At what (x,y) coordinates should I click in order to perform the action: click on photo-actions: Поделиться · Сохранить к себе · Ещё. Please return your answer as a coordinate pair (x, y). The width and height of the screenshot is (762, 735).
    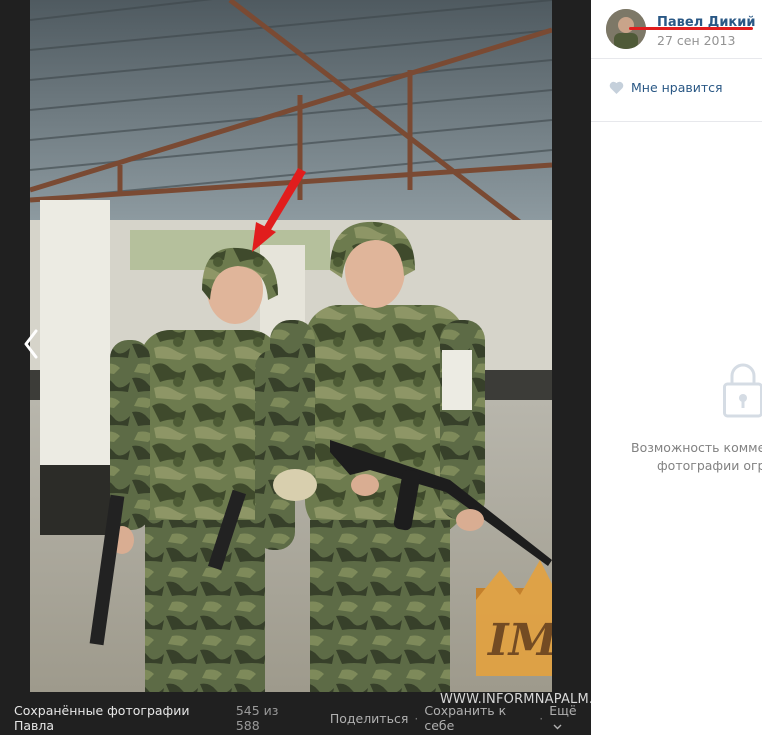
    Looking at the image, I should click on (460, 718).